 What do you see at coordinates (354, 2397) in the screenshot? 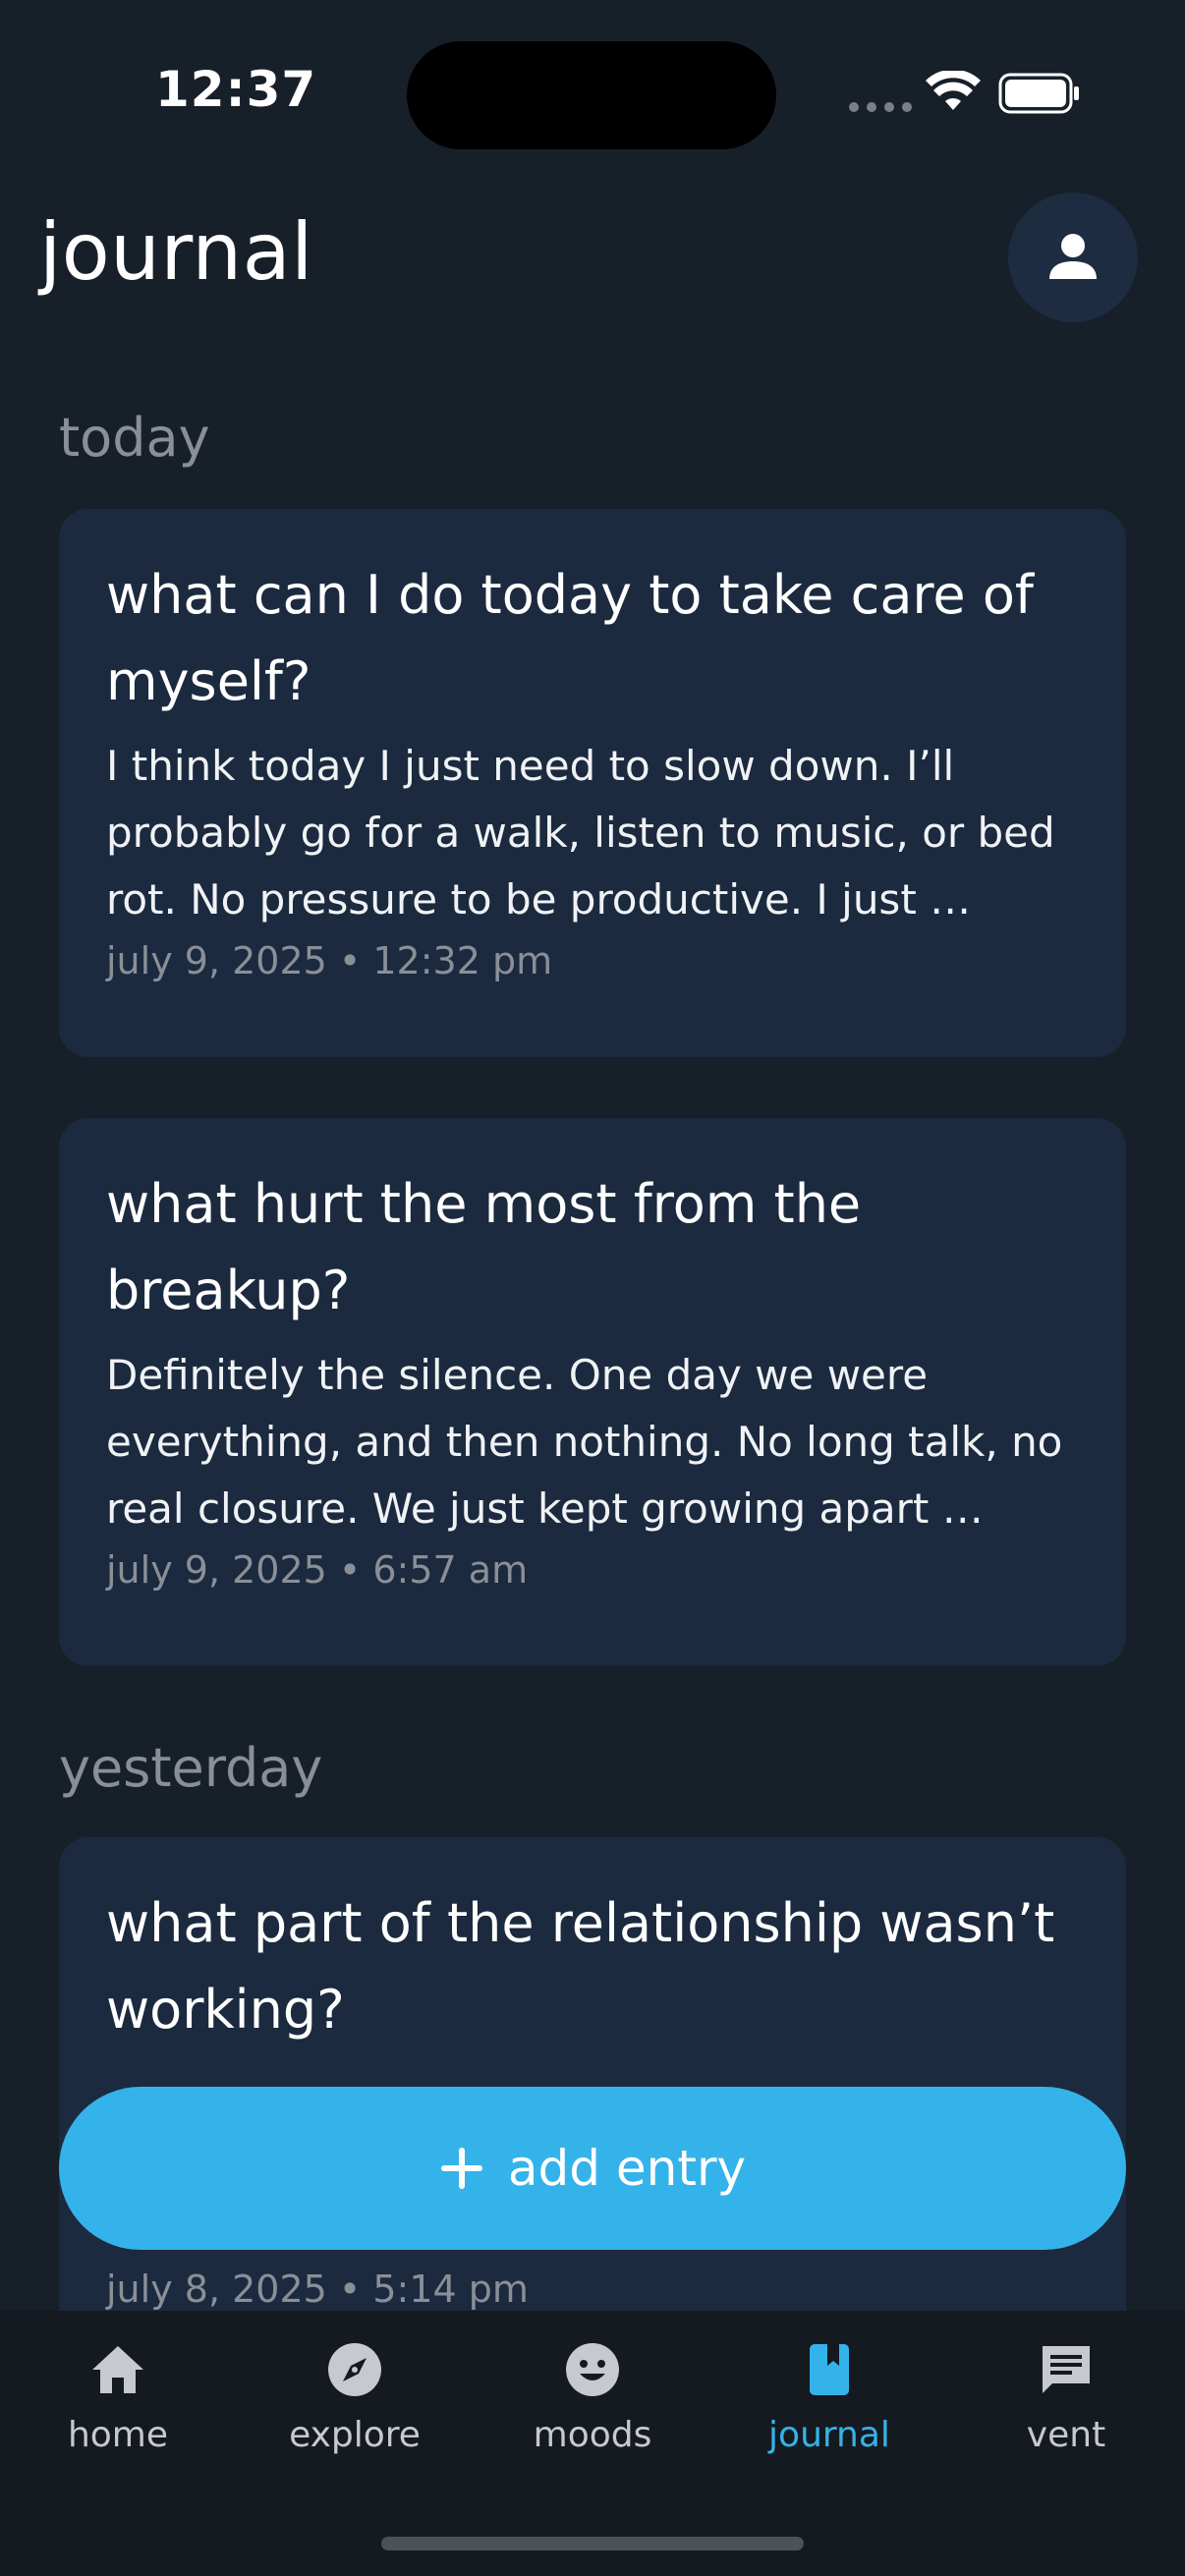
I see `tab-explore: explore` at bounding box center [354, 2397].